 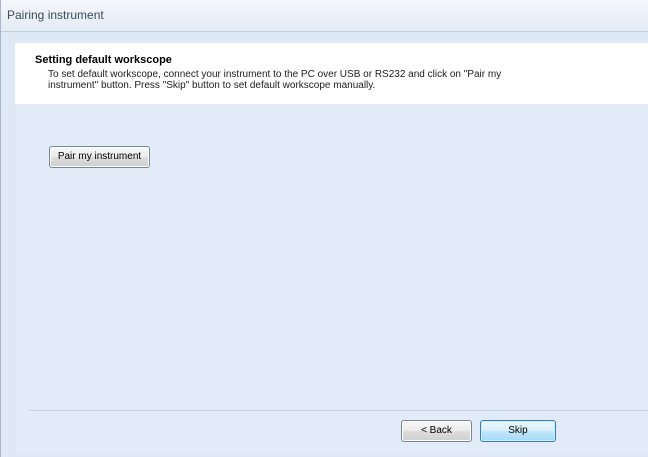 I want to click on window-title-bar: Pairing instrument, so click(x=324, y=16).